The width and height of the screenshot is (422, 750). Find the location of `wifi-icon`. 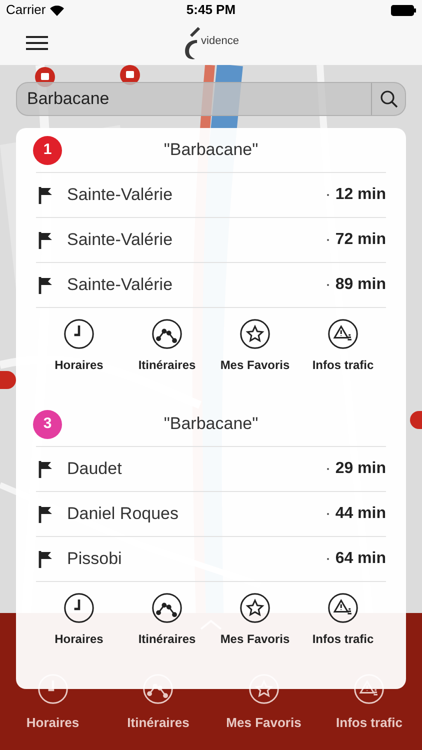

wifi-icon is located at coordinates (57, 10).